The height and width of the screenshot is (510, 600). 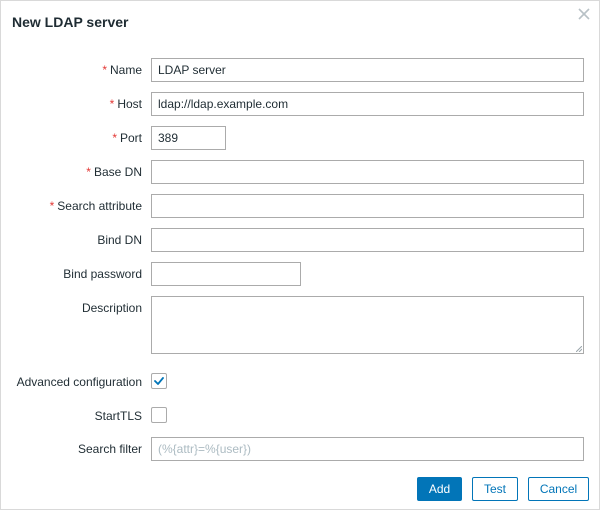 I want to click on field-row-base-dn: * Base DN, so click(x=300, y=172).